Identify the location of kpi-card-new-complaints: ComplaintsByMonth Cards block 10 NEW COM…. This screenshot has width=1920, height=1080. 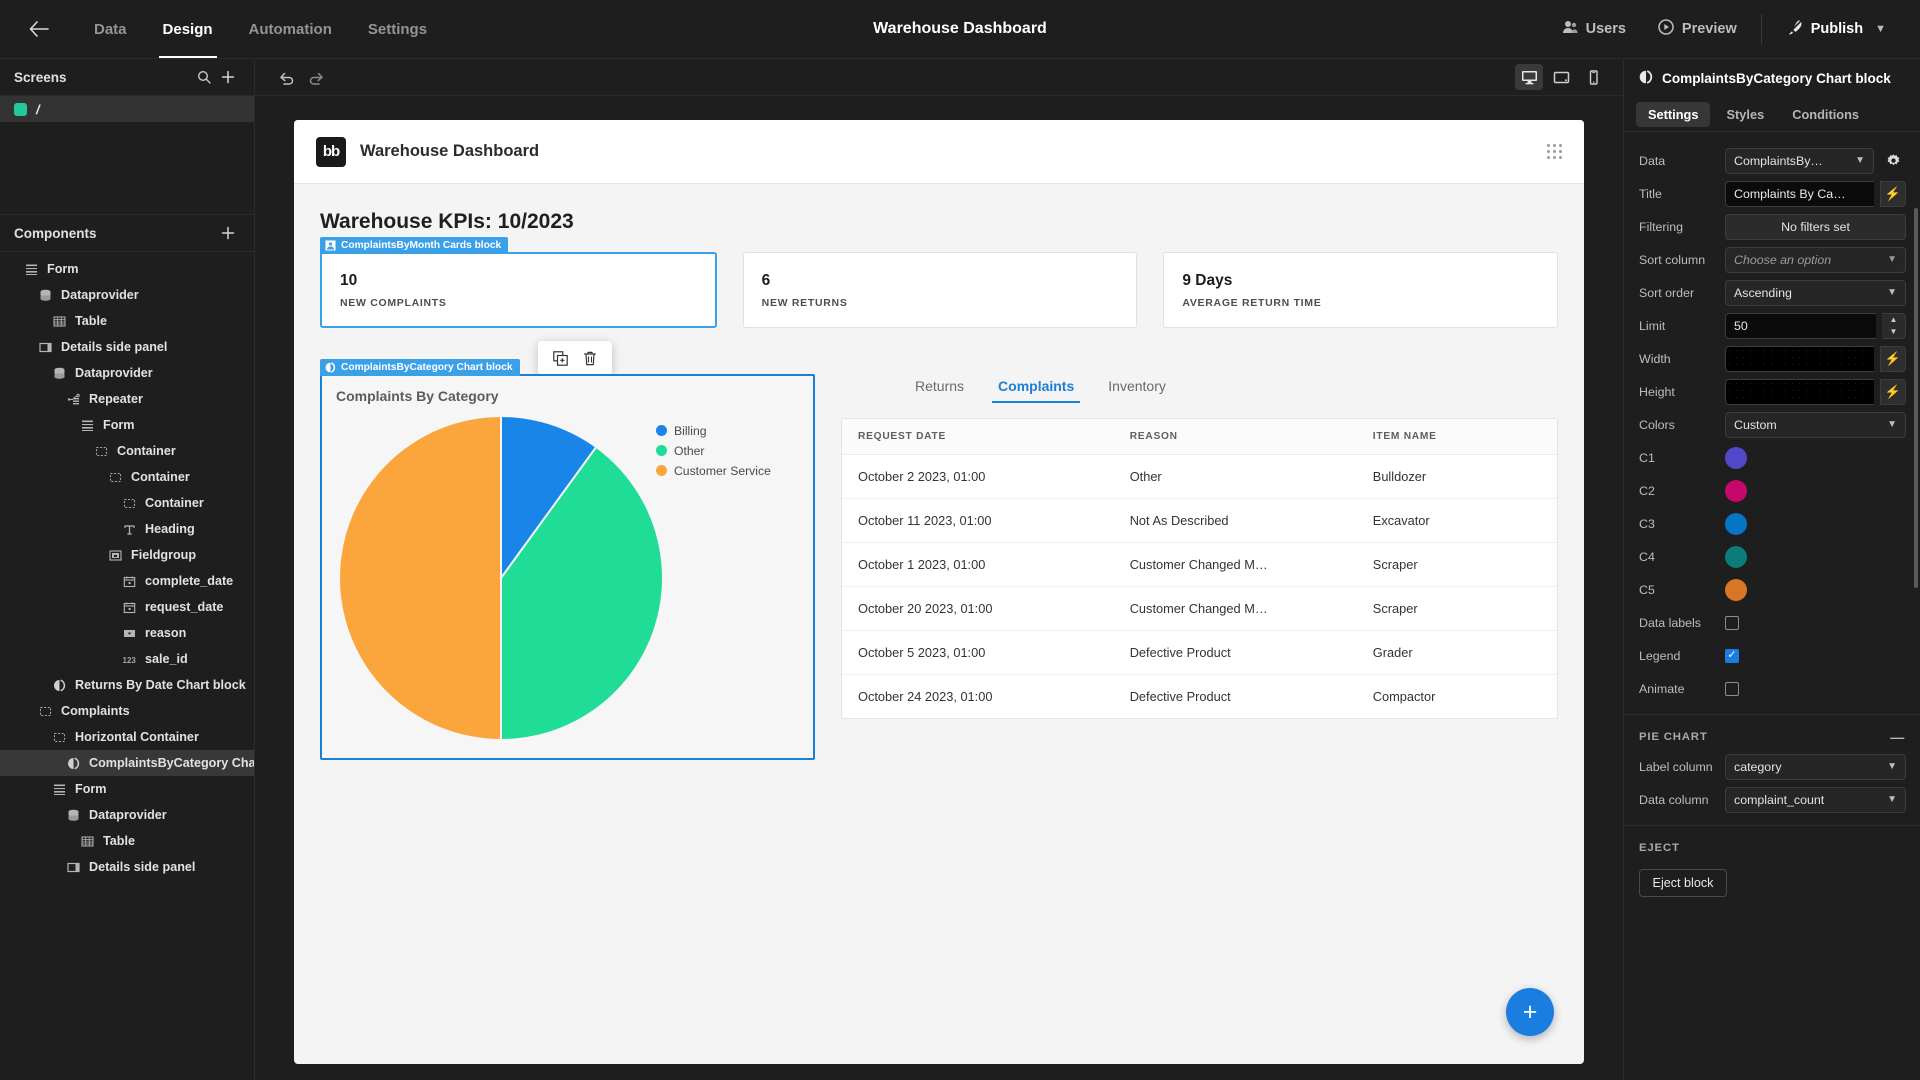
(518, 282).